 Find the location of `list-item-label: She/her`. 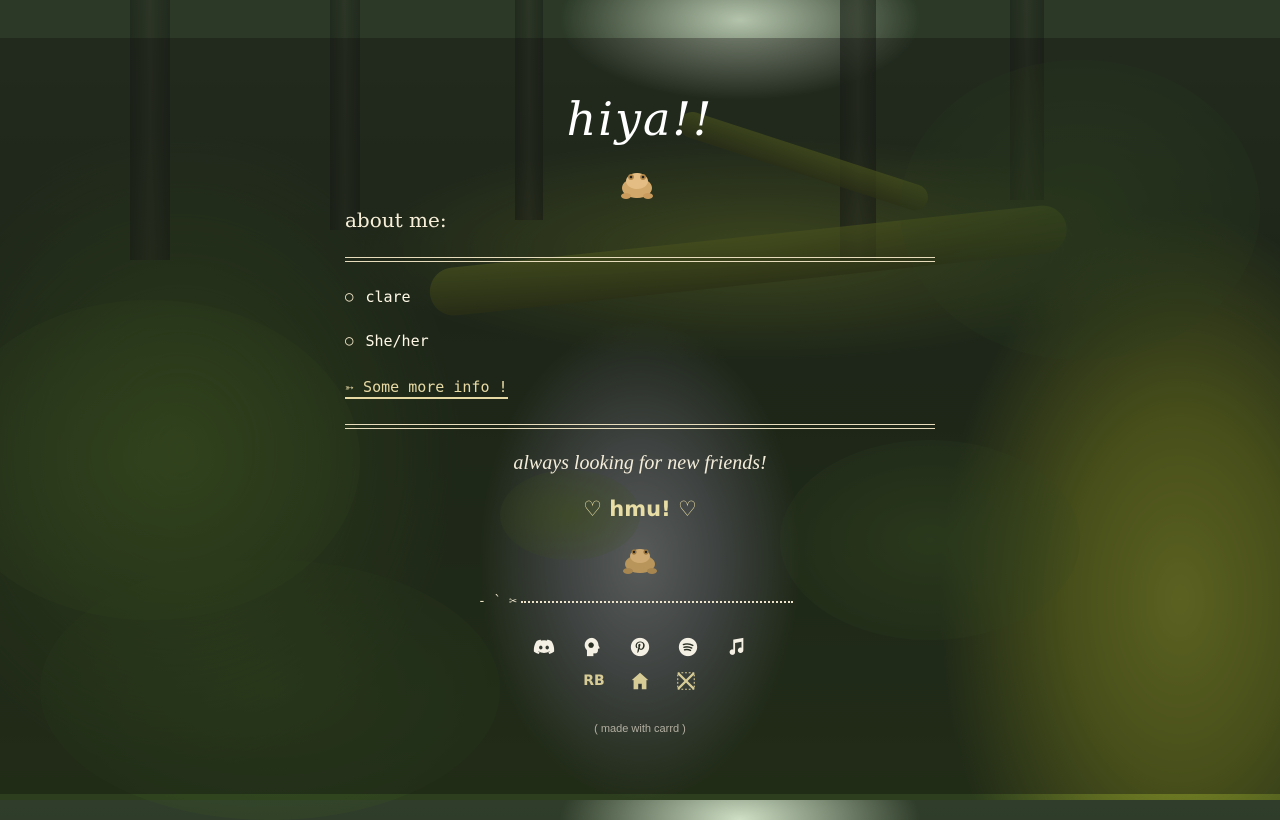

list-item-label: She/her is located at coordinates (397, 341).